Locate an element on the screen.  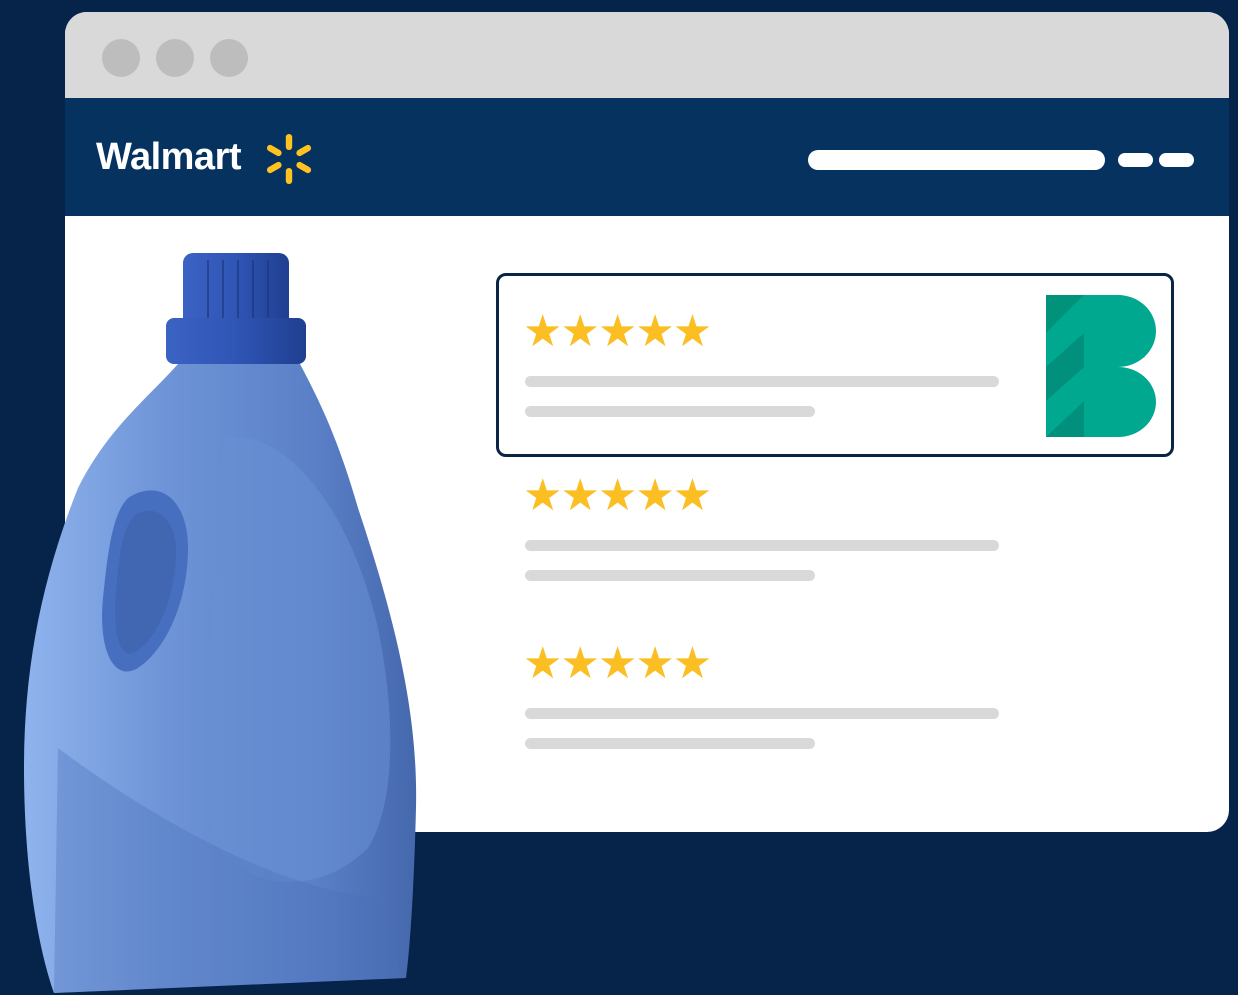
walmart-spark-icon is located at coordinates (289, 159).